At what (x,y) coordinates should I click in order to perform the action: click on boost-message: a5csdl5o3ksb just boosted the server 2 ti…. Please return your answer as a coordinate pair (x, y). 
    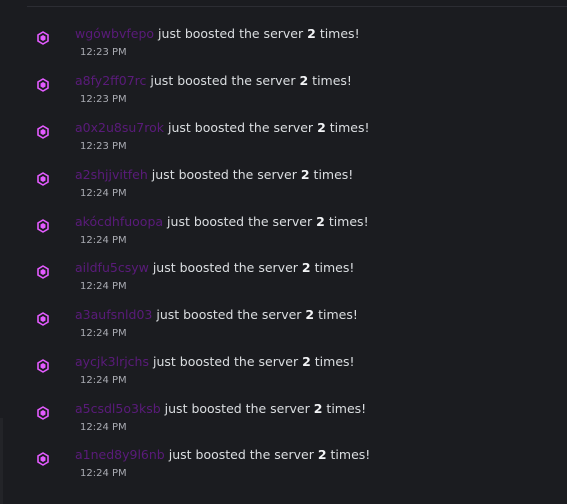
    Looking at the image, I should click on (283, 426).